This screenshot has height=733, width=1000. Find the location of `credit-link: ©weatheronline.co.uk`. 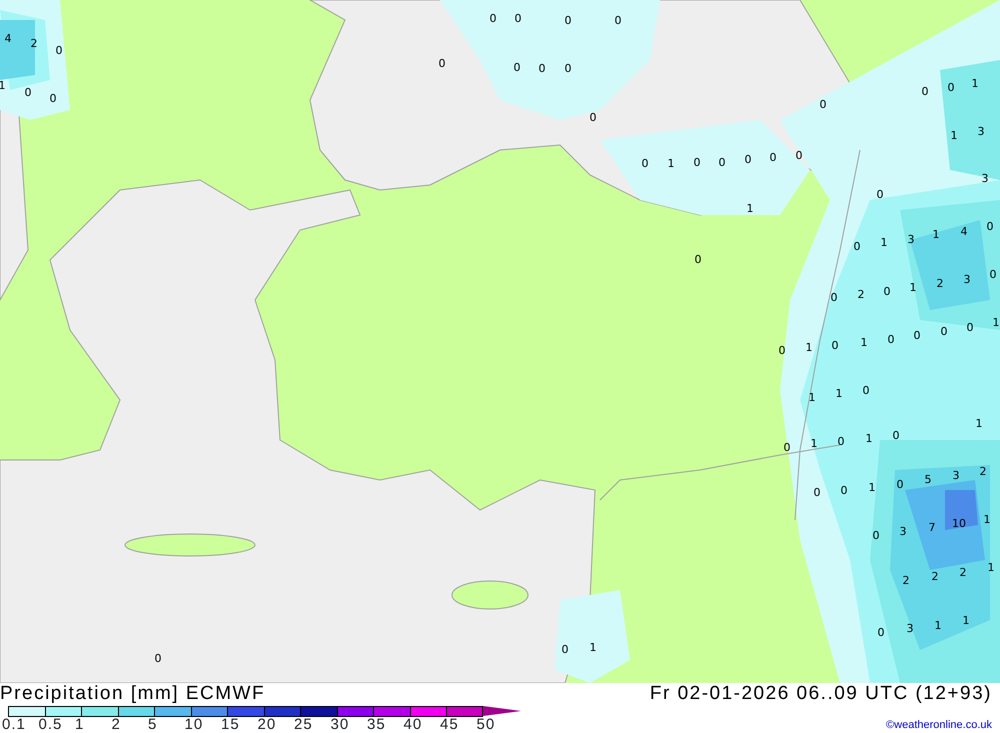

credit-link: ©weatheronline.co.uk is located at coordinates (939, 724).